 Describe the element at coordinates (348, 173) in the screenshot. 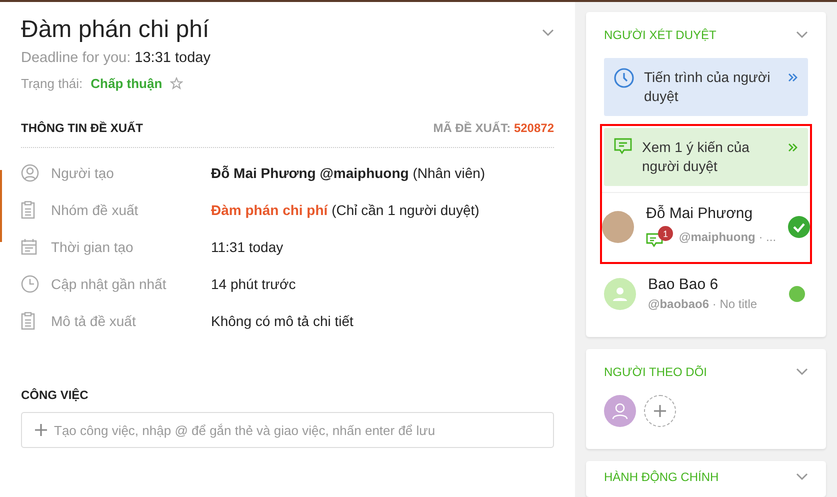

I see `field-value: Đỗ Mai Phương @maiphuong (Nhân viên)` at that location.